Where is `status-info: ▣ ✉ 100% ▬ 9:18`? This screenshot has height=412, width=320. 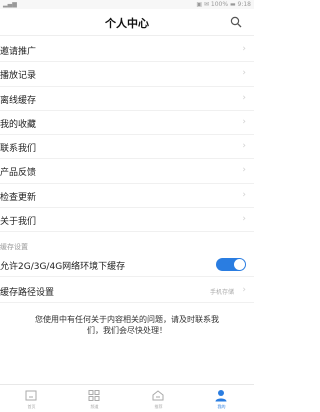
status-info: ▣ ✉ 100% ▬ 9:18 is located at coordinates (223, 4).